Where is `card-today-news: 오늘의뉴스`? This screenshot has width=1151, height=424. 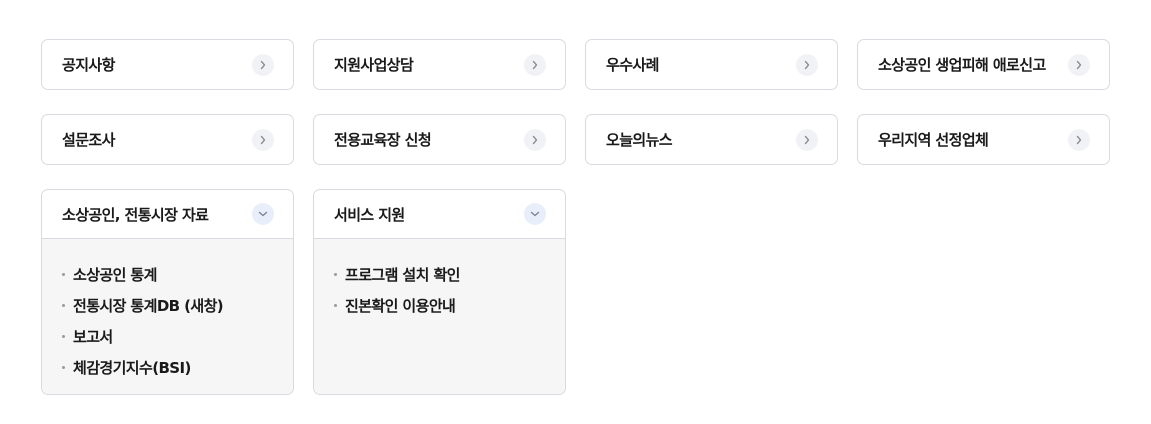
card-today-news: 오늘의뉴스 is located at coordinates (711, 139).